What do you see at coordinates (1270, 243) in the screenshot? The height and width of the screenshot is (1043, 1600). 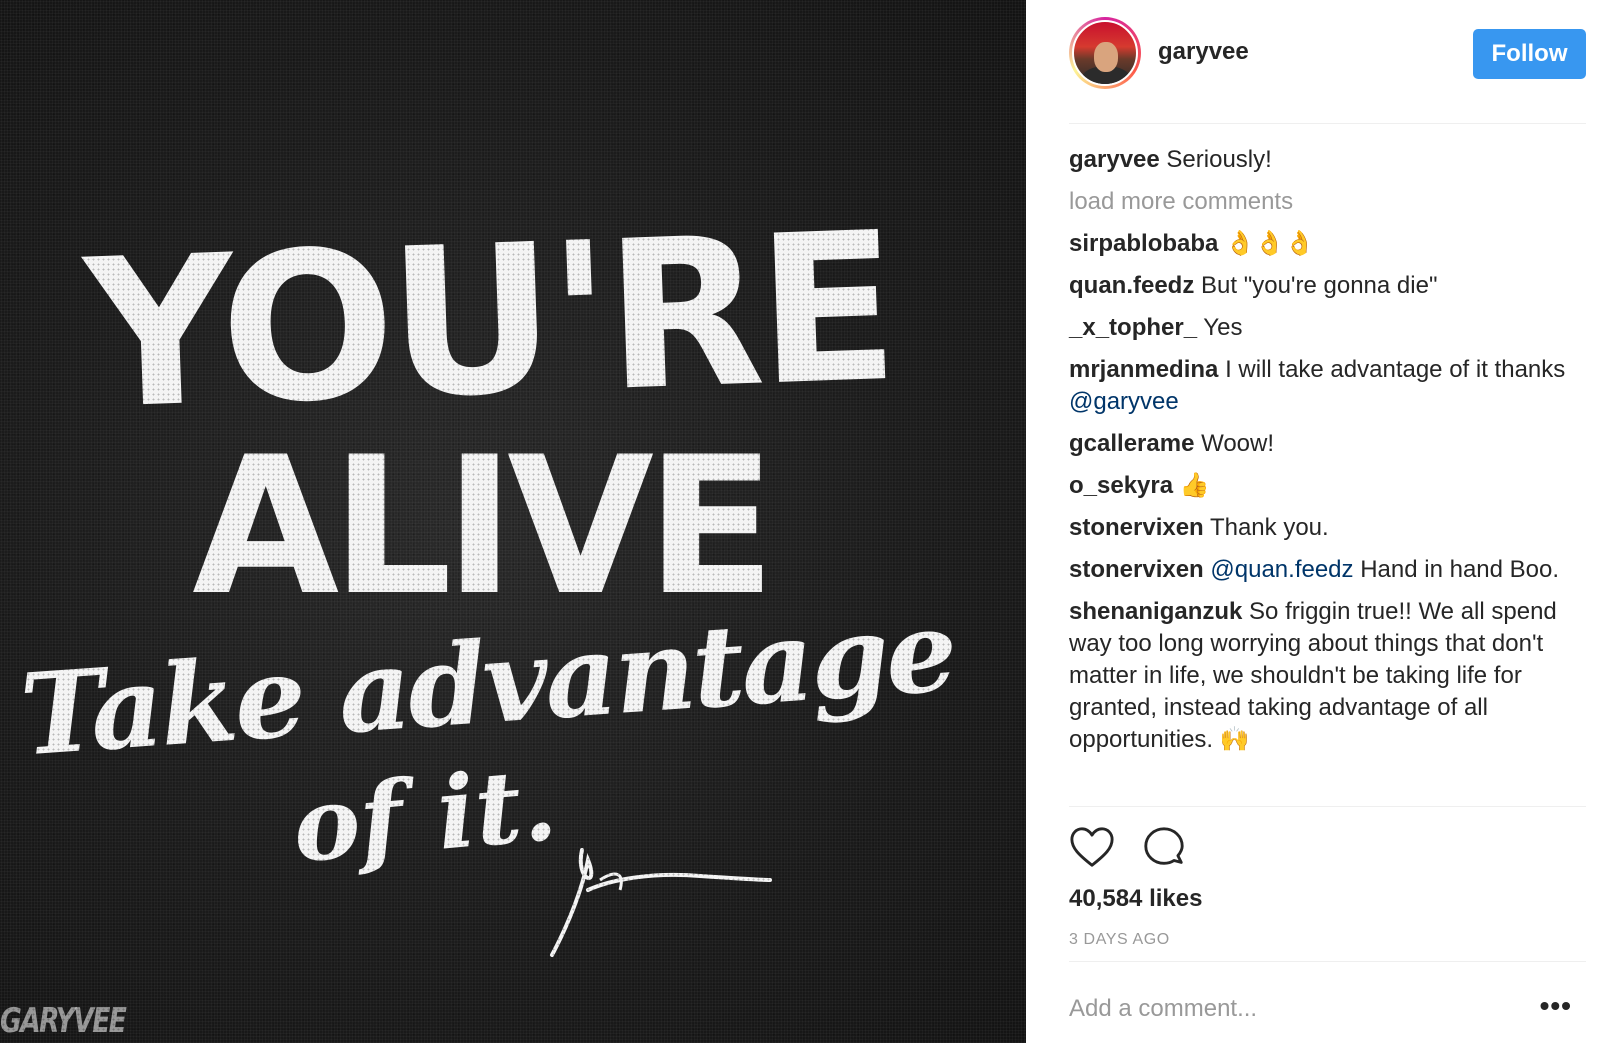 I see `comment-text: 👌👌👌` at bounding box center [1270, 243].